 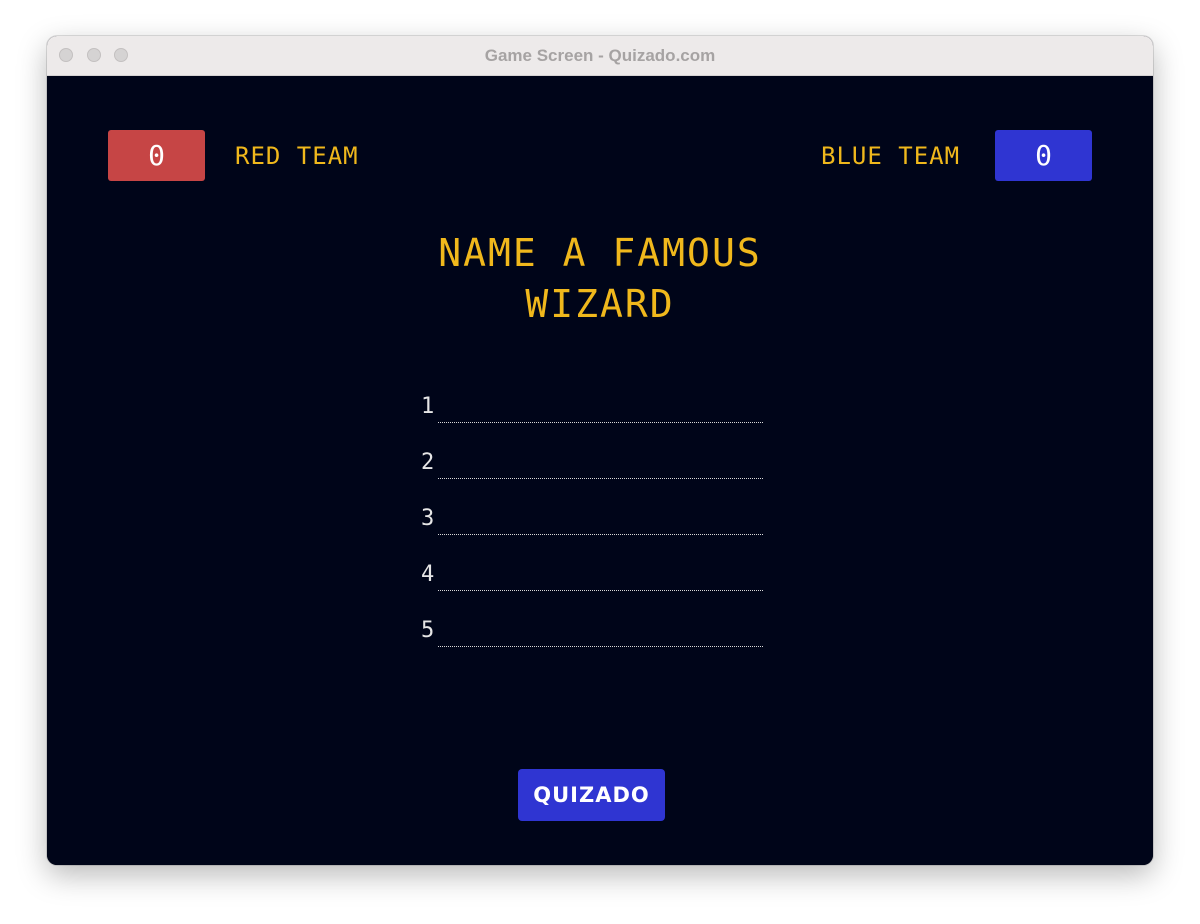 I want to click on question-line-2: WIZARD, so click(x=600, y=304).